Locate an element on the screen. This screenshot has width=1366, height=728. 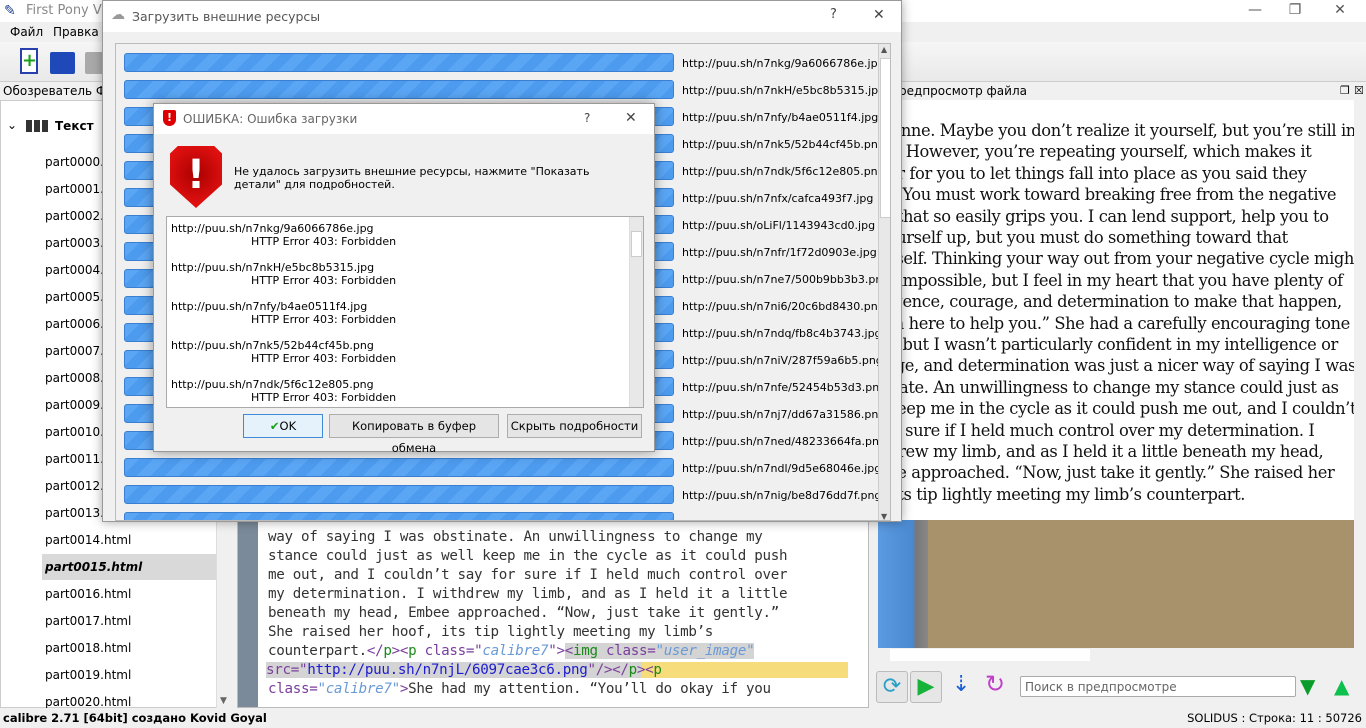
download-url: http://puu.sh/n7ndq/fb8c4b3743.jpg is located at coordinates (782, 333).